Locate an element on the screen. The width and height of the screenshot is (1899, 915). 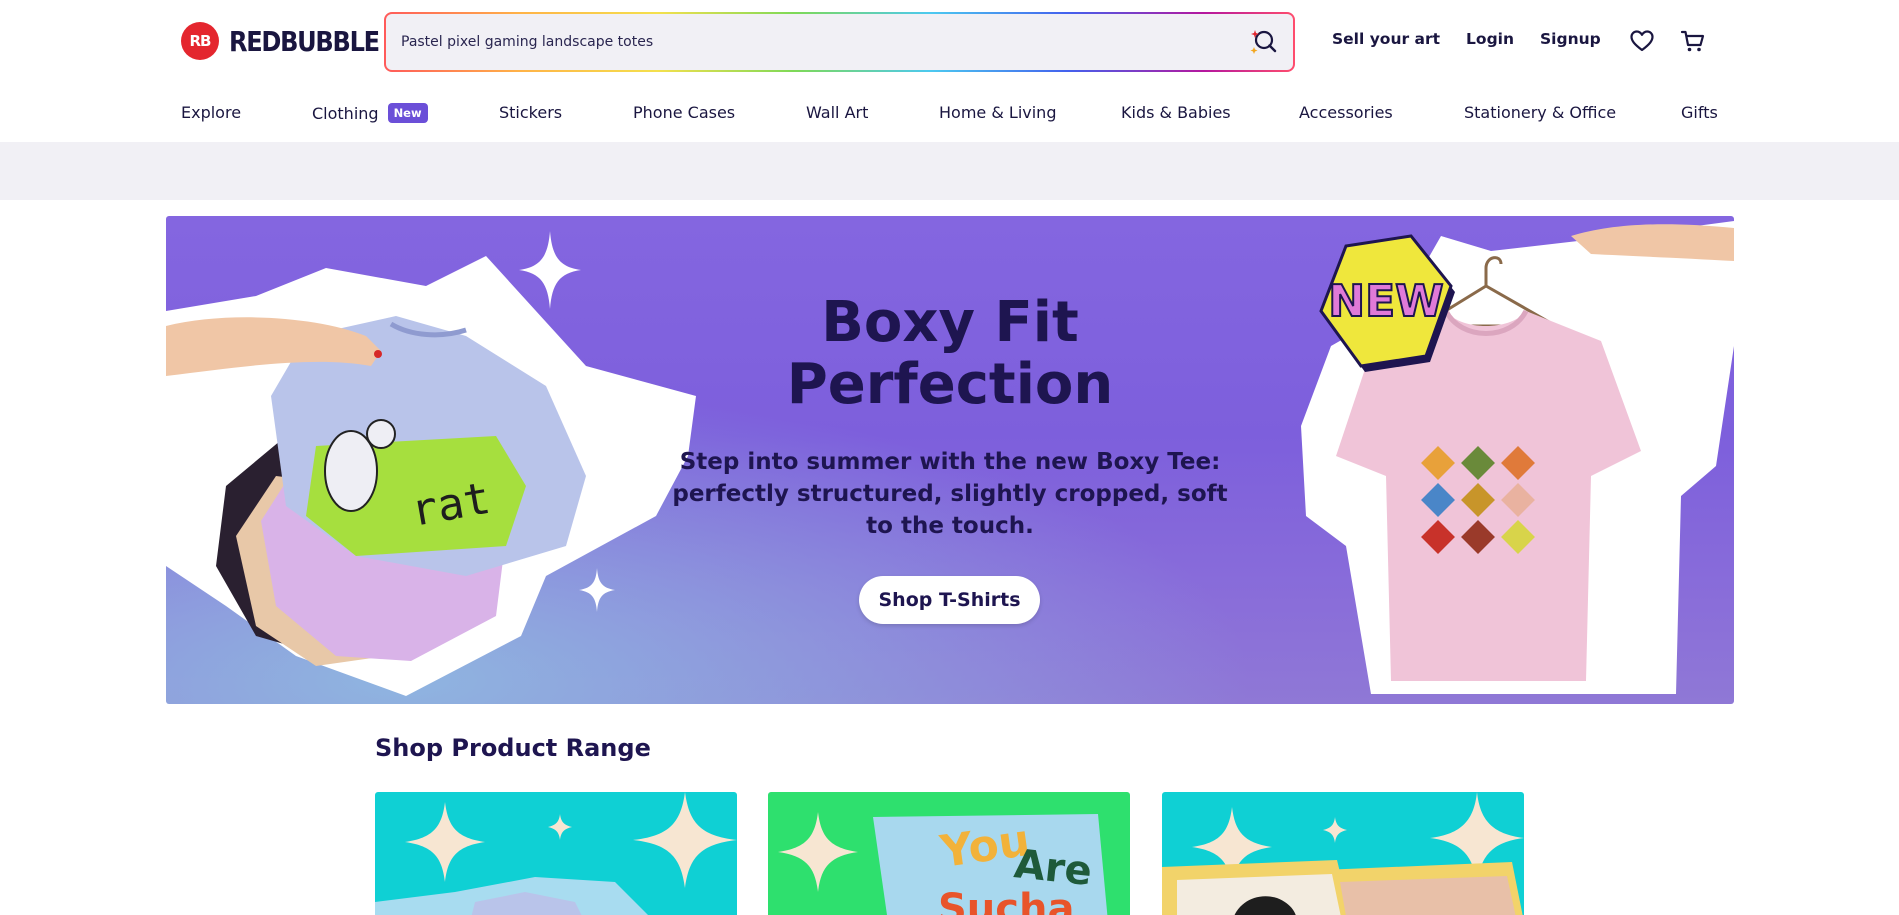
nav-item-clothing: Clothing New is located at coordinates (370, 113).